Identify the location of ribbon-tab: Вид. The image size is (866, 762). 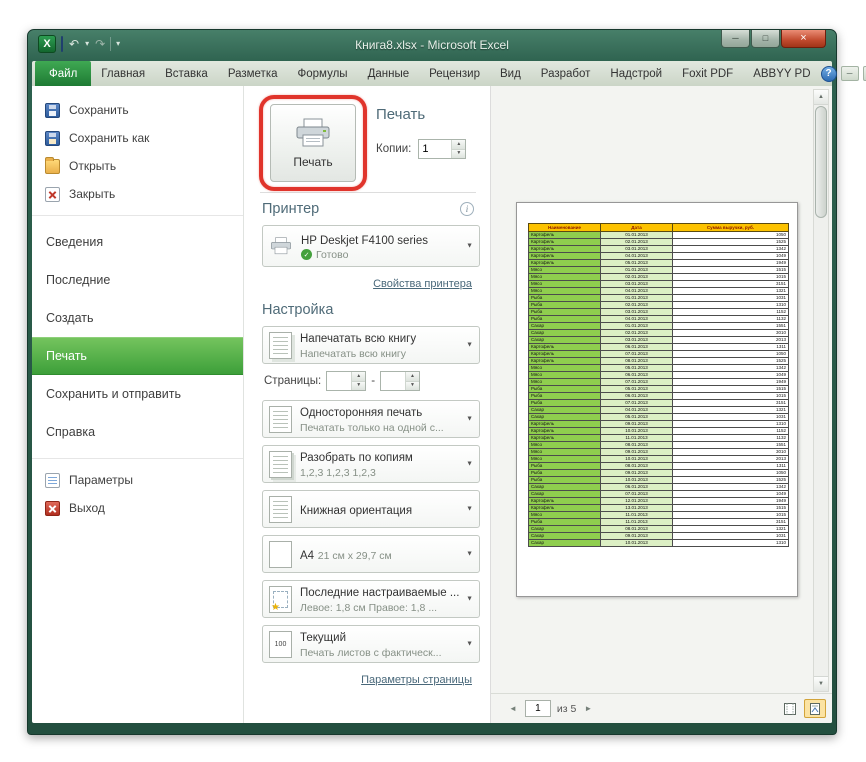
(510, 73).